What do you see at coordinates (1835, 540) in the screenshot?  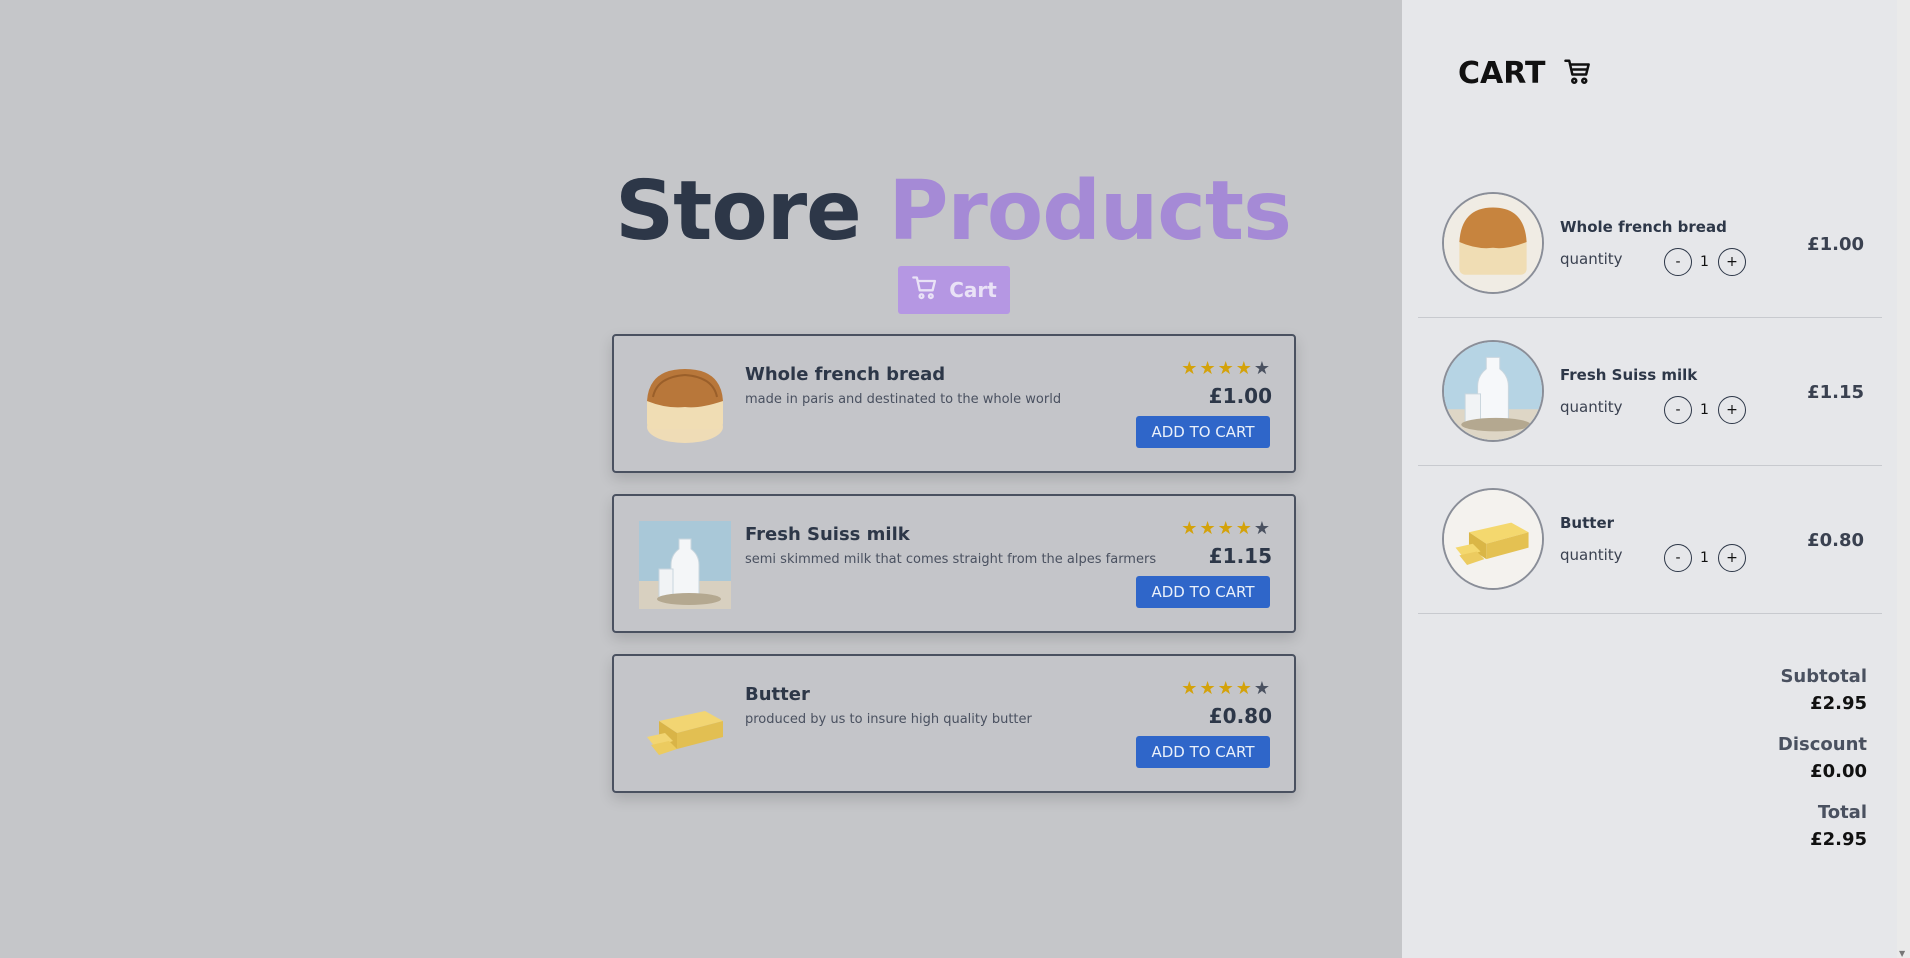 I see `cart-item-price: £0.80` at bounding box center [1835, 540].